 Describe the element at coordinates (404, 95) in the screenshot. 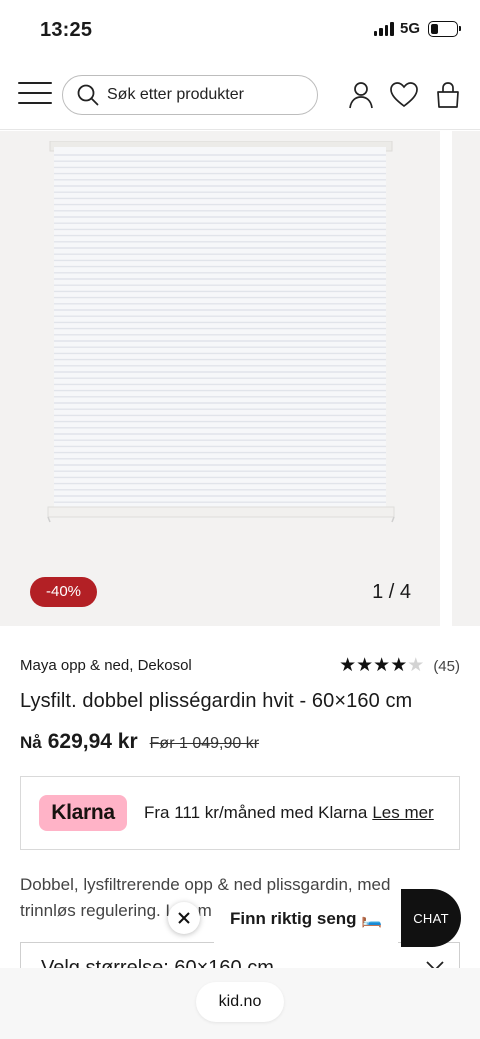

I see `heart-icon` at that location.